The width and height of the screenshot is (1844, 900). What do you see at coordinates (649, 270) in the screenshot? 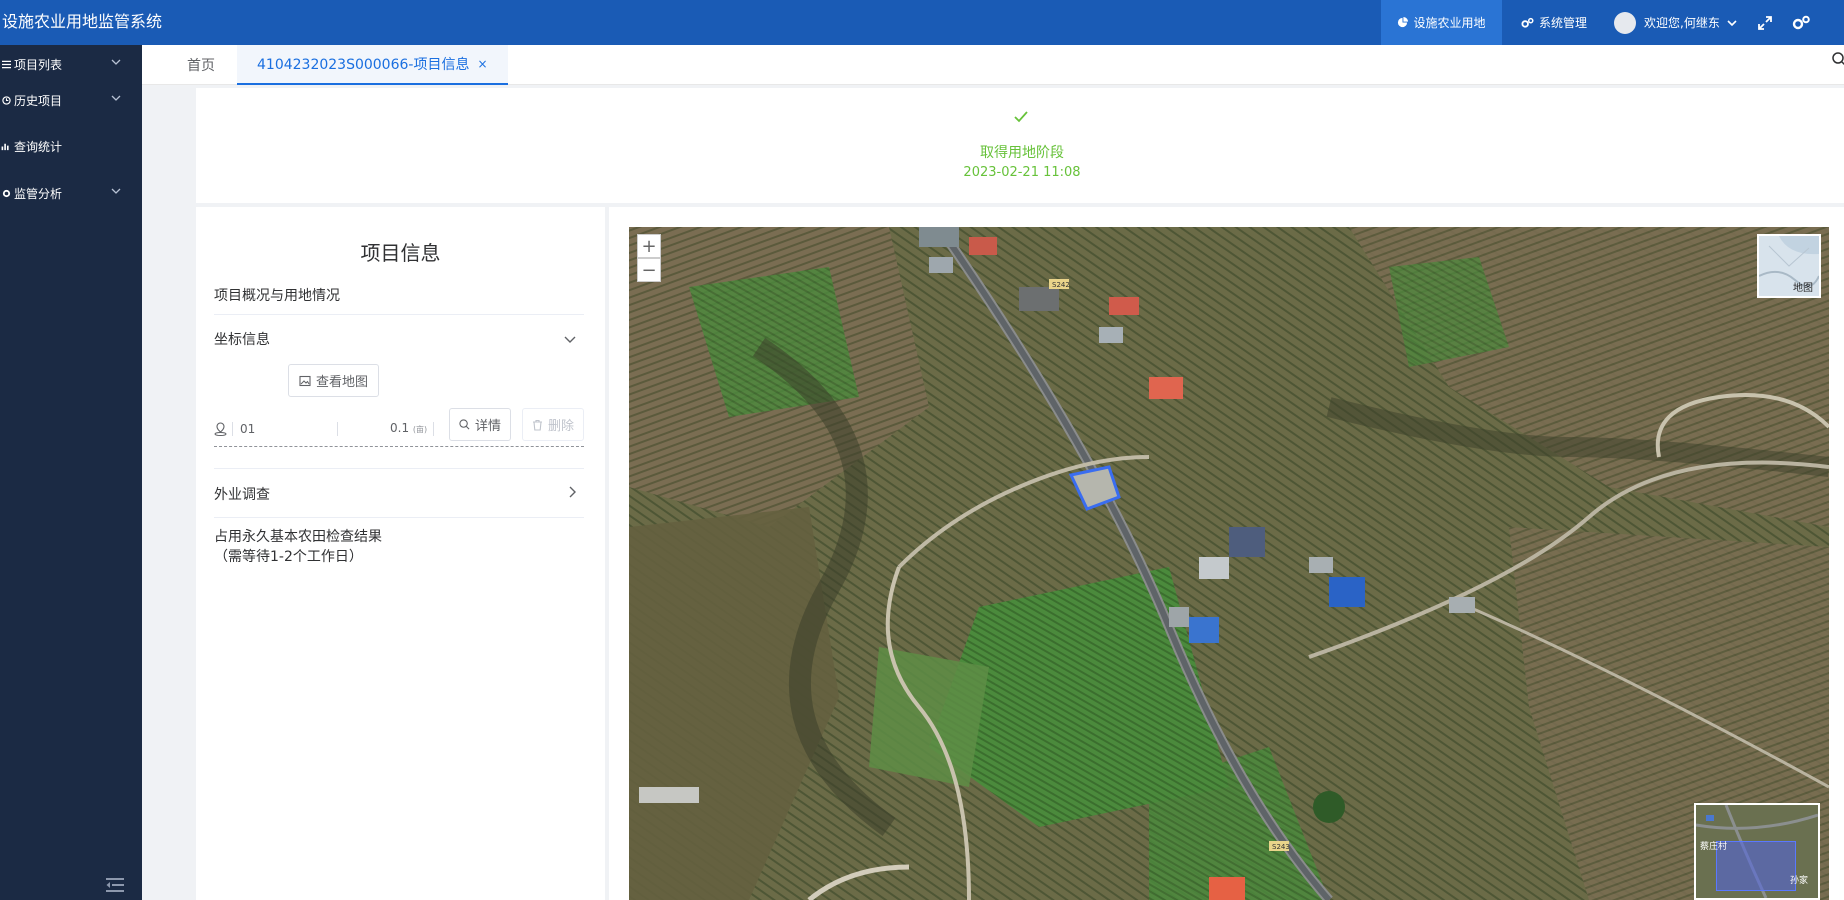
I see `zoom-out-button: −` at bounding box center [649, 270].